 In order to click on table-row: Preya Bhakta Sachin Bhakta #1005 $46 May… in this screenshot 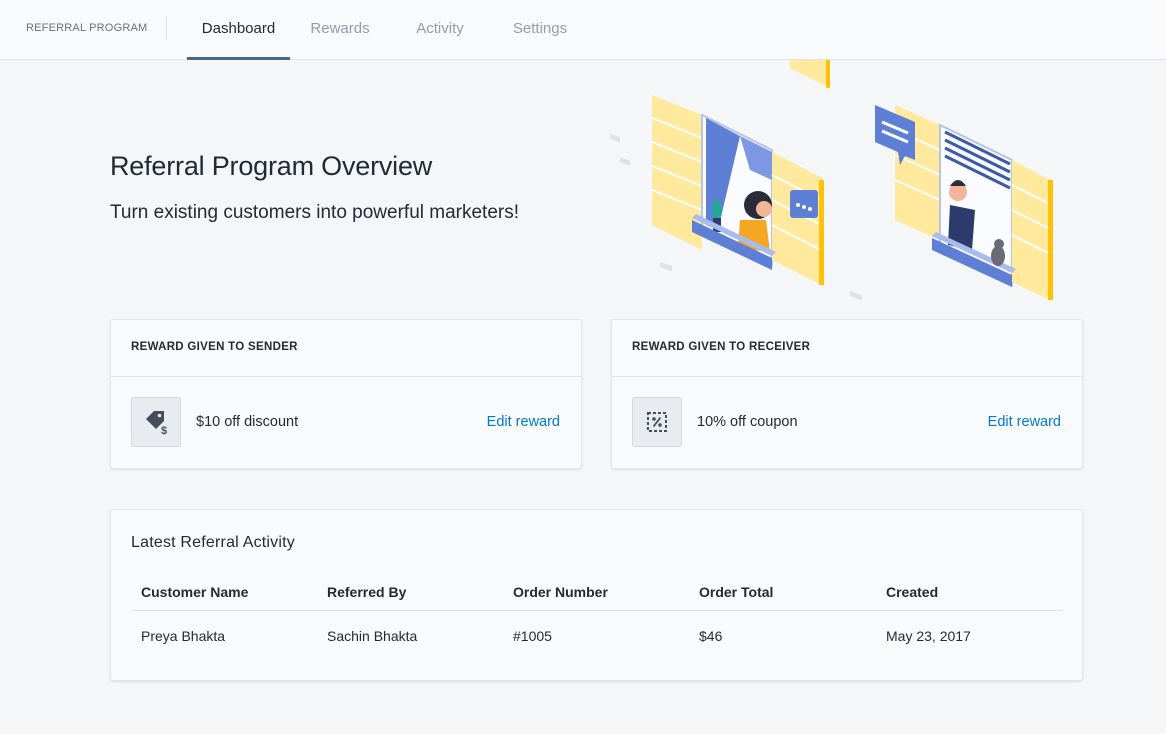, I will do `click(597, 636)`.